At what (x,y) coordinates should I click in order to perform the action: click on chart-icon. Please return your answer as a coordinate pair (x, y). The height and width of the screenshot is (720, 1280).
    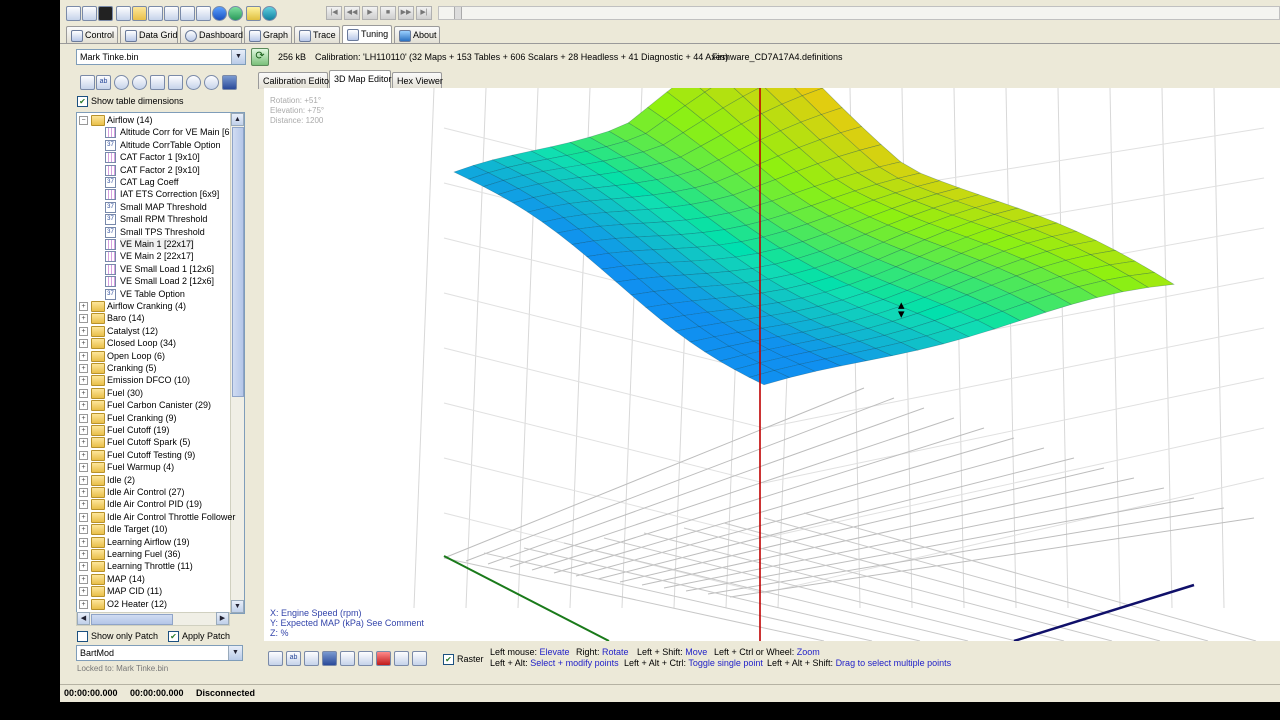
    Looking at the image, I should click on (187, 13).